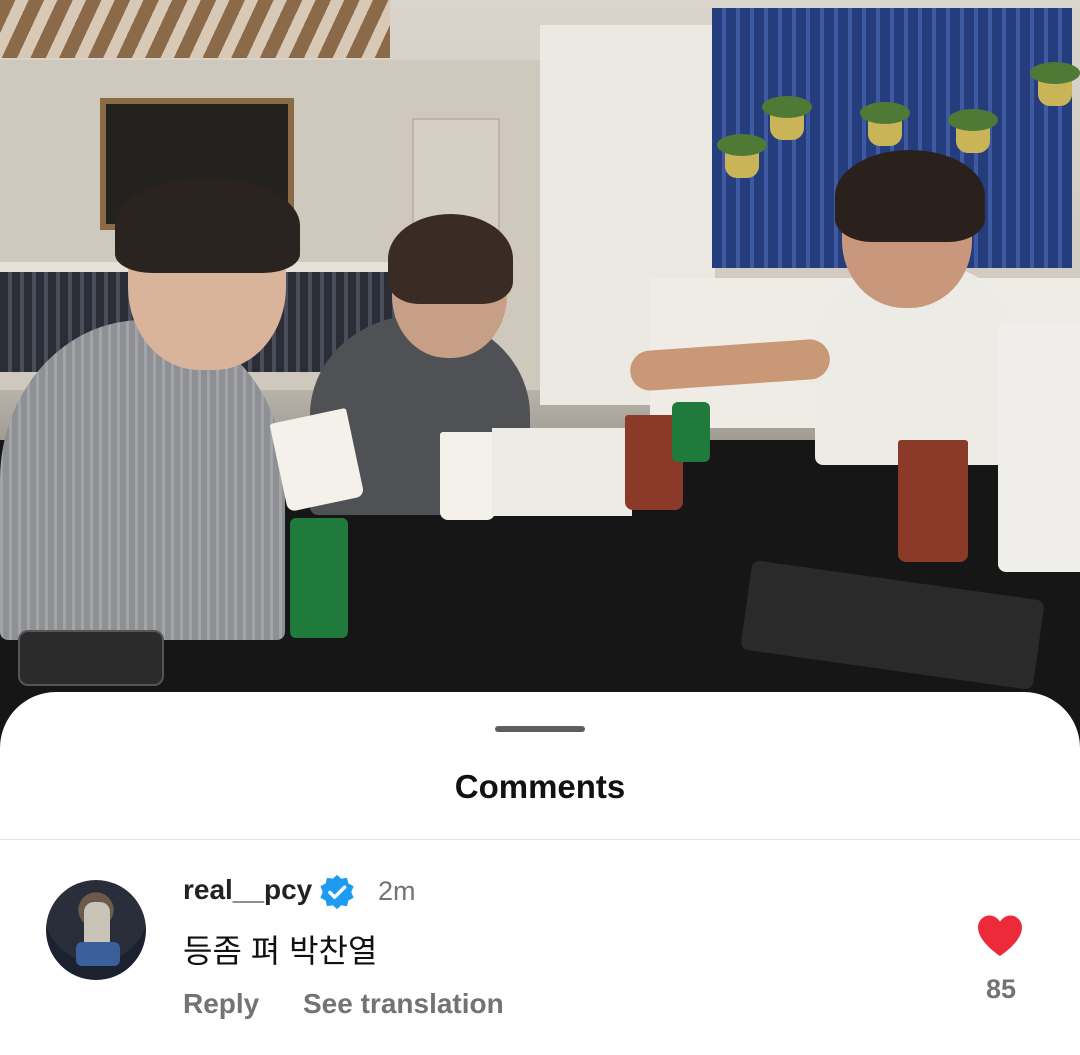 This screenshot has width=1080, height=1055. What do you see at coordinates (91, 658) in the screenshot?
I see `photo-phone` at bounding box center [91, 658].